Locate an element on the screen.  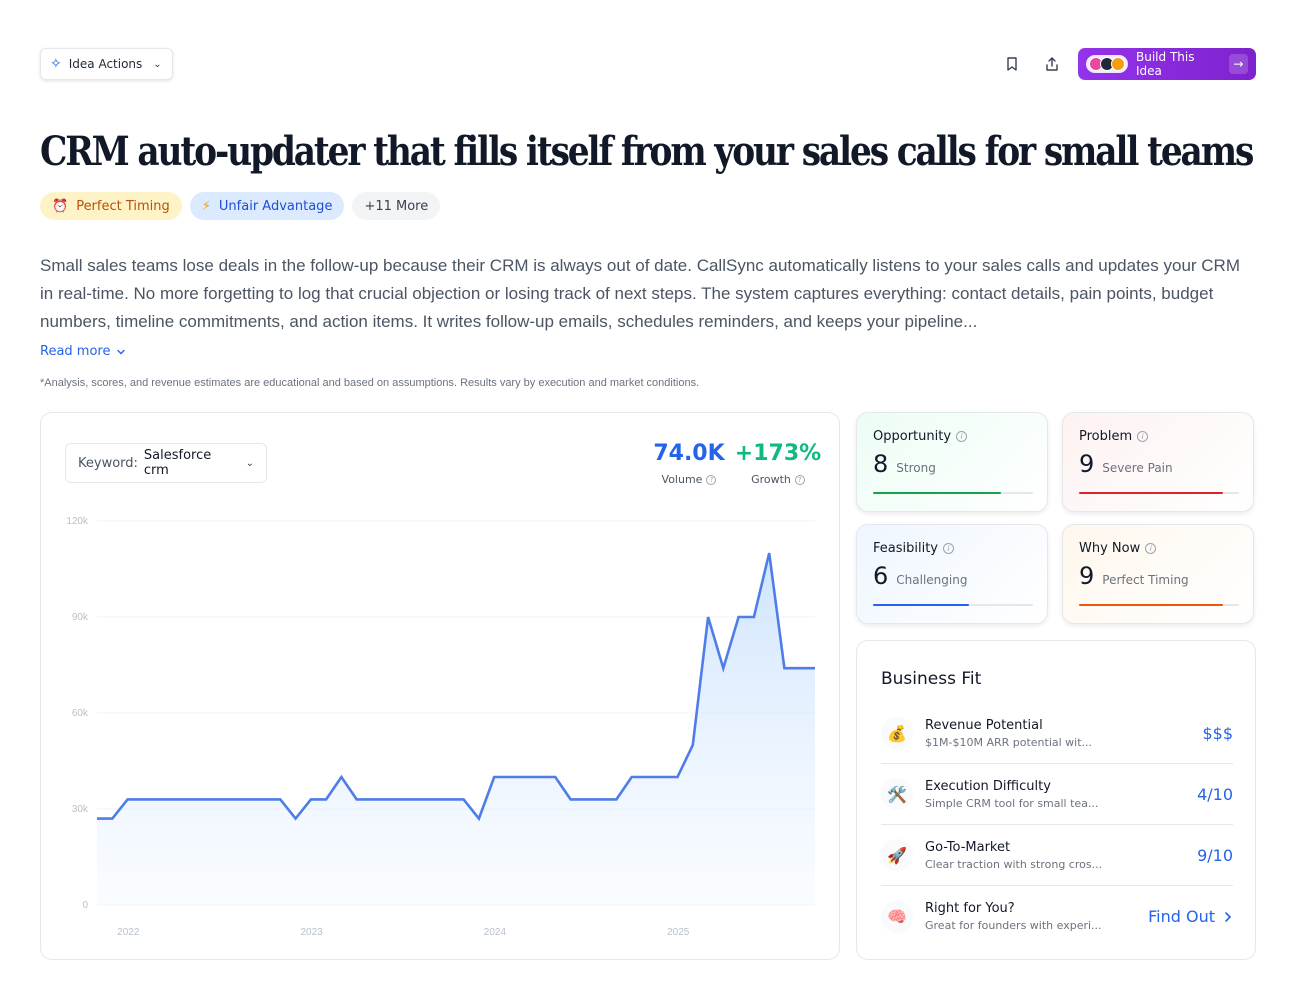
find-out-link: Find Out is located at coordinates (1190, 916).